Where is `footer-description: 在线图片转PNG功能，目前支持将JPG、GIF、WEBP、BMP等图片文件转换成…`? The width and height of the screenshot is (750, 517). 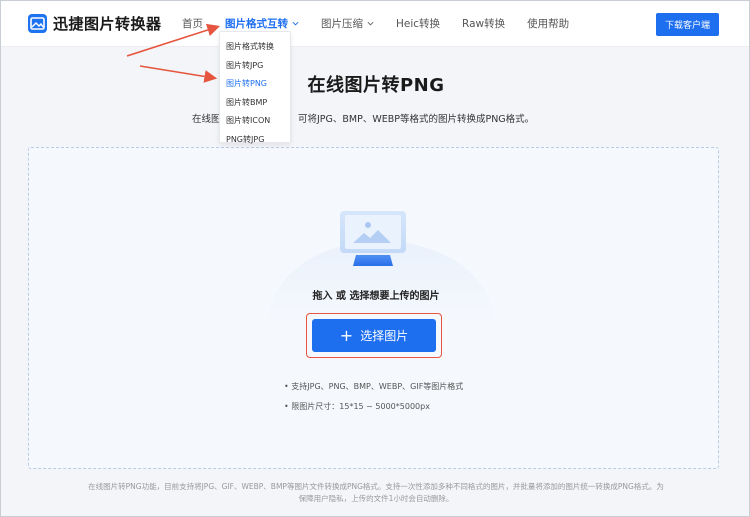 footer-description: 在线图片转PNG功能，目前支持将JPG、GIF、WEBP、BMP等图片文件转换成… is located at coordinates (376, 493).